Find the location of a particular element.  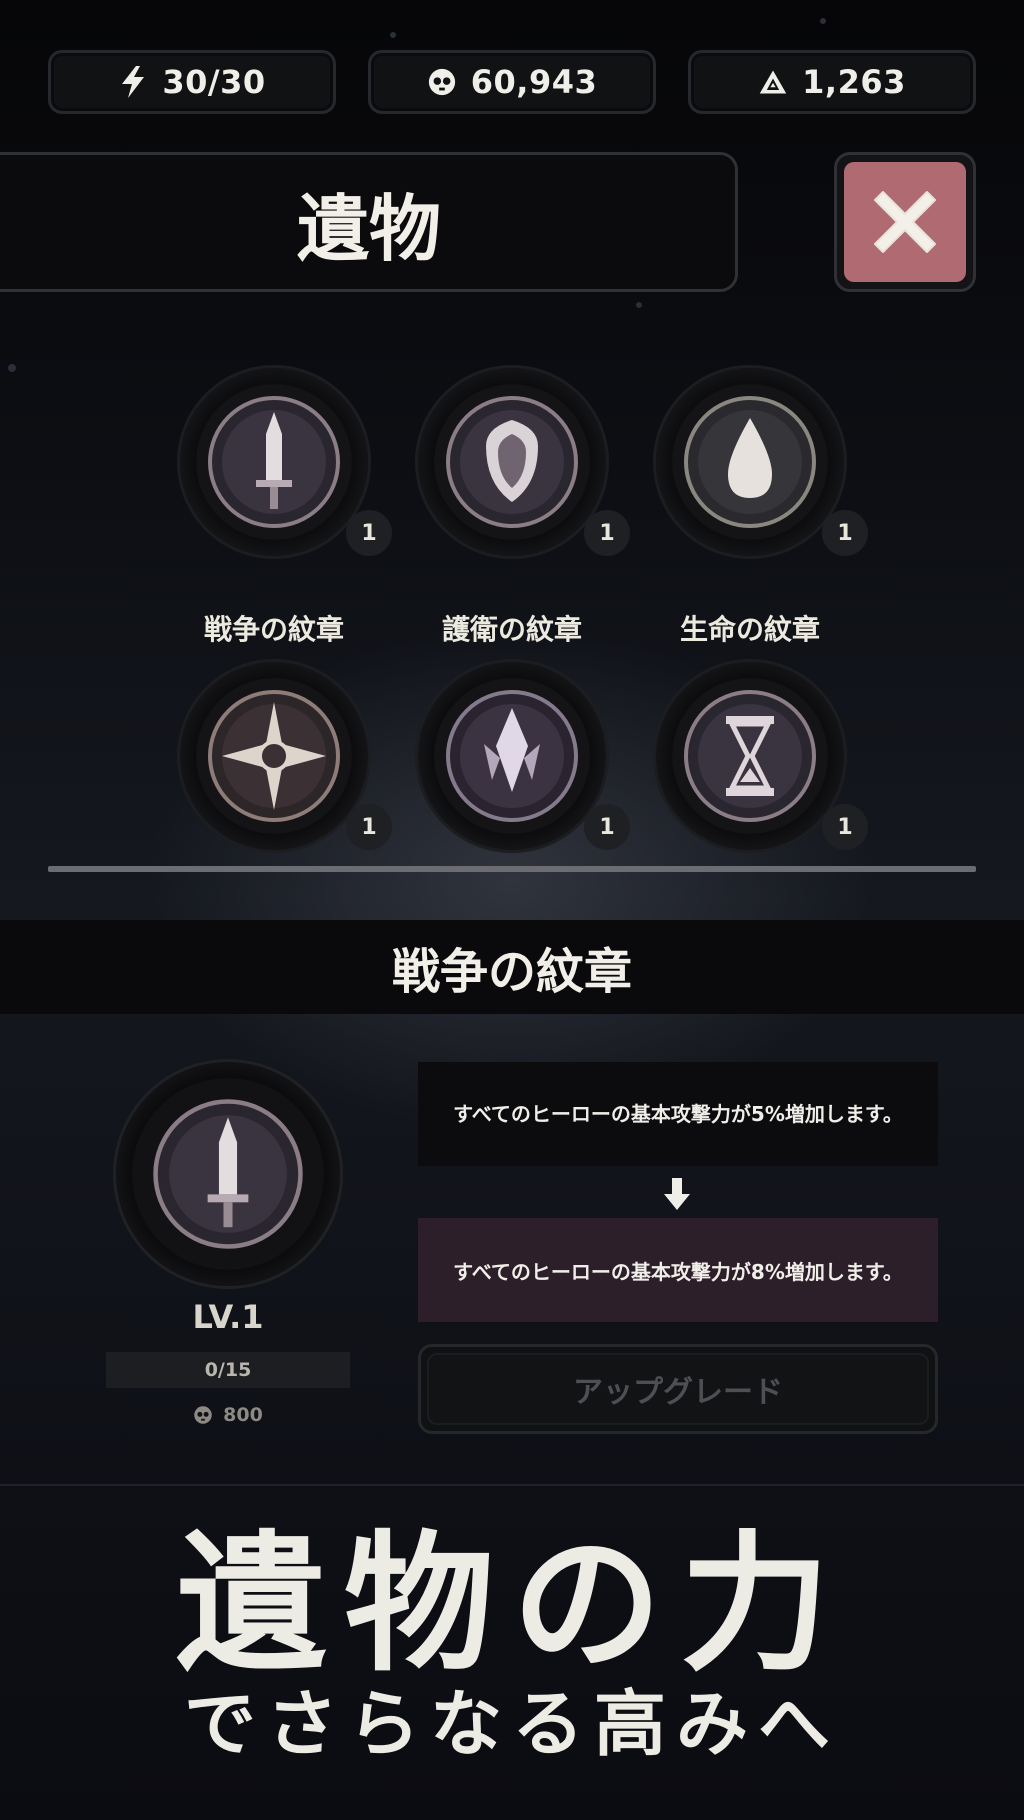

crystal-value: 1,263 is located at coordinates (854, 82).